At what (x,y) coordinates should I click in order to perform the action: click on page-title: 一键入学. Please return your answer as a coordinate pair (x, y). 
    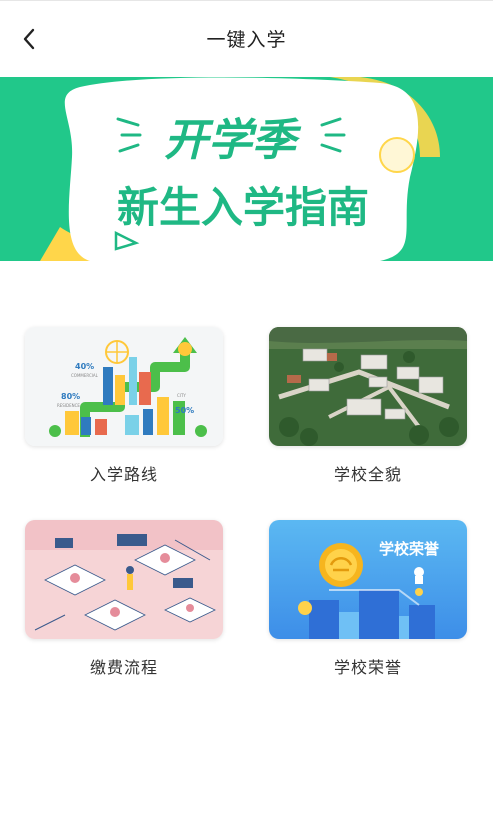
    Looking at the image, I should click on (246, 40).